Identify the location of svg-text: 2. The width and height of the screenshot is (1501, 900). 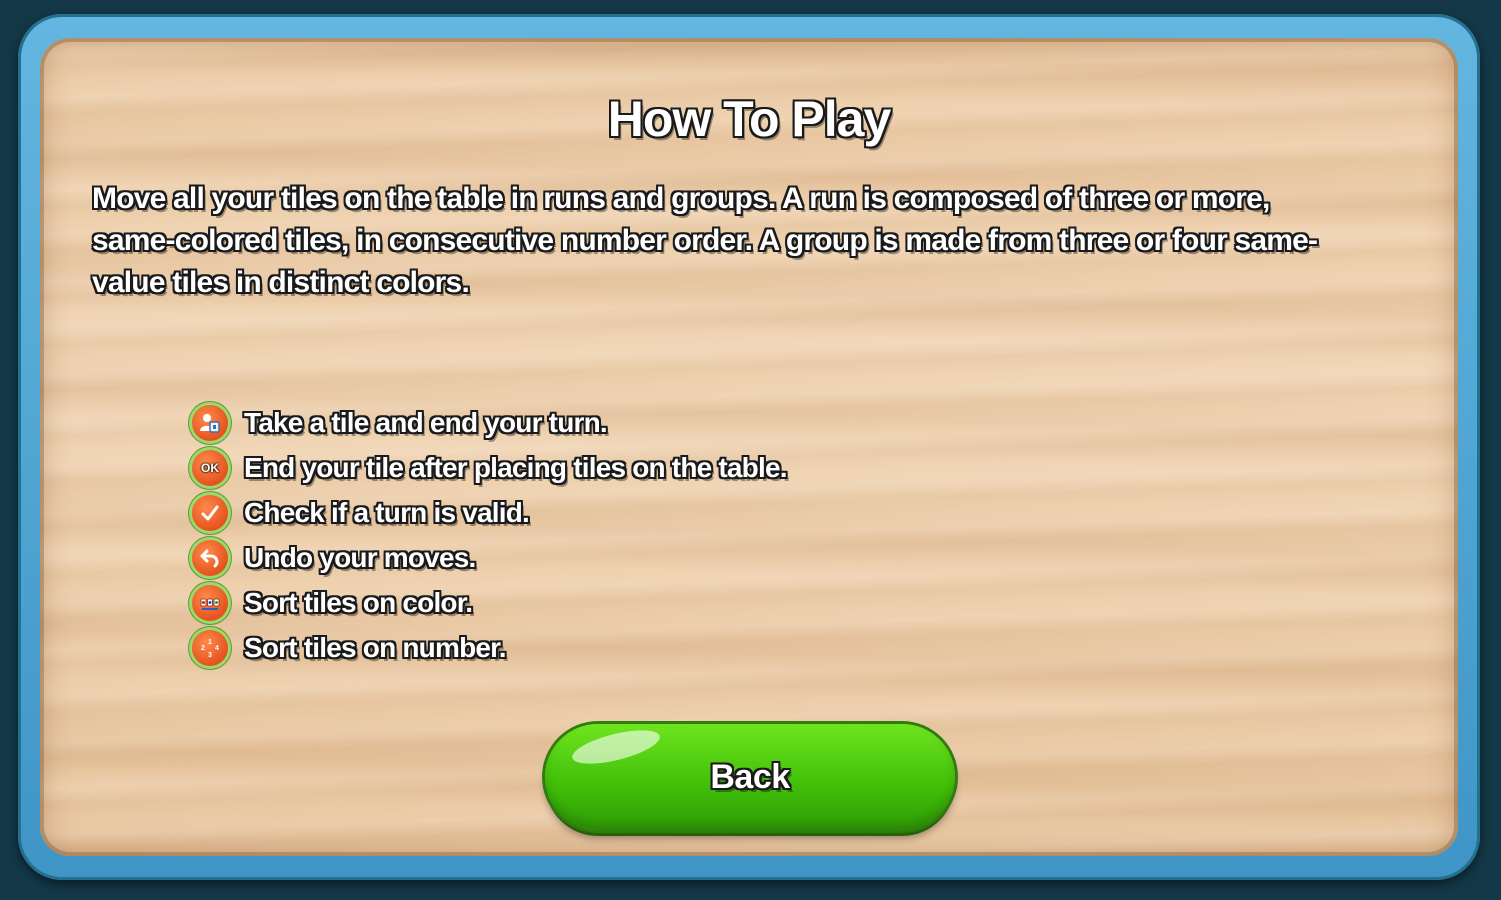
(203, 648).